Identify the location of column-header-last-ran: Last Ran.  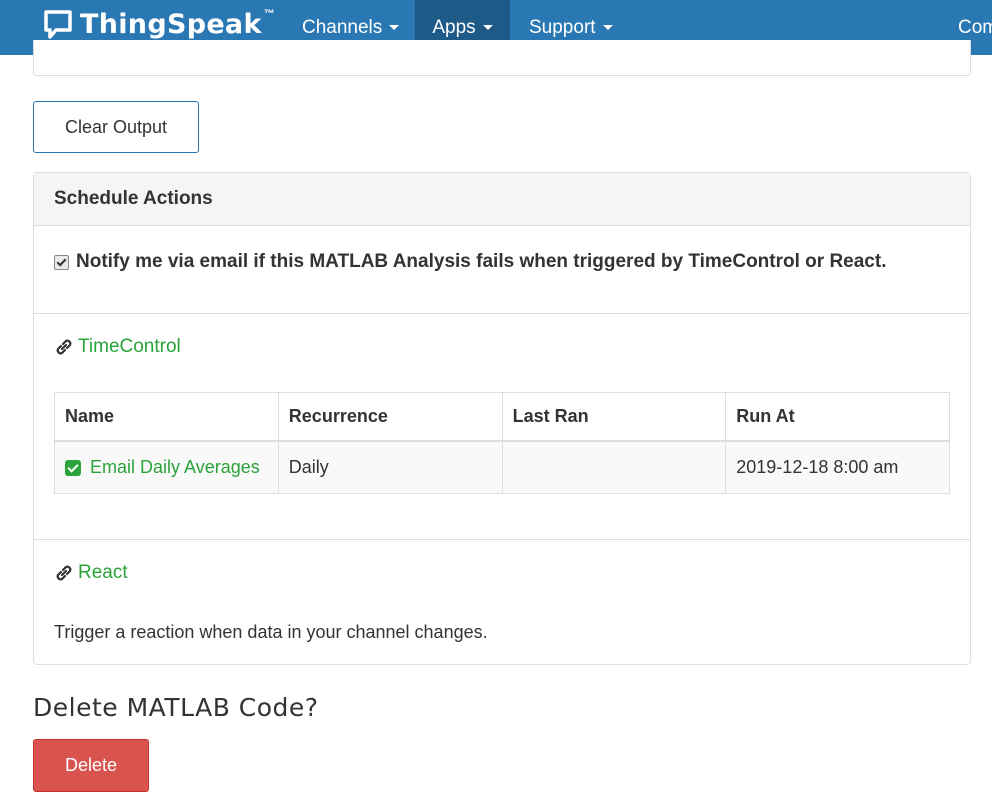
(614, 417).